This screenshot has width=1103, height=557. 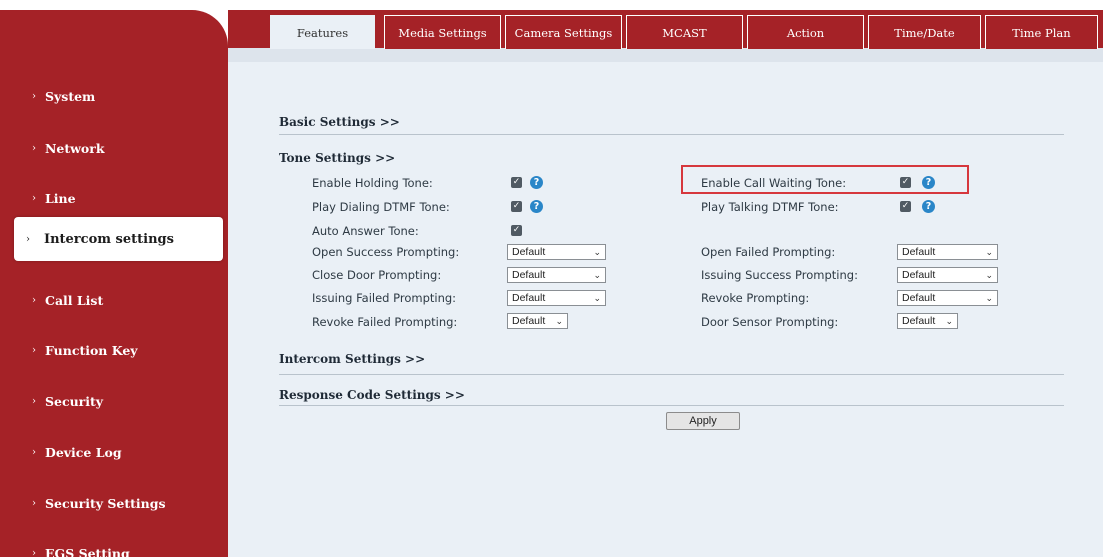 I want to click on sidebar-item-label: Intercom settings, so click(x=109, y=239).